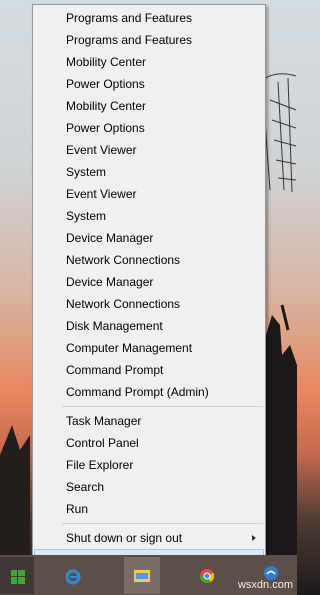 This screenshot has width=320, height=595. I want to click on menu-item-task-manager: Task Manager, so click(149, 421).